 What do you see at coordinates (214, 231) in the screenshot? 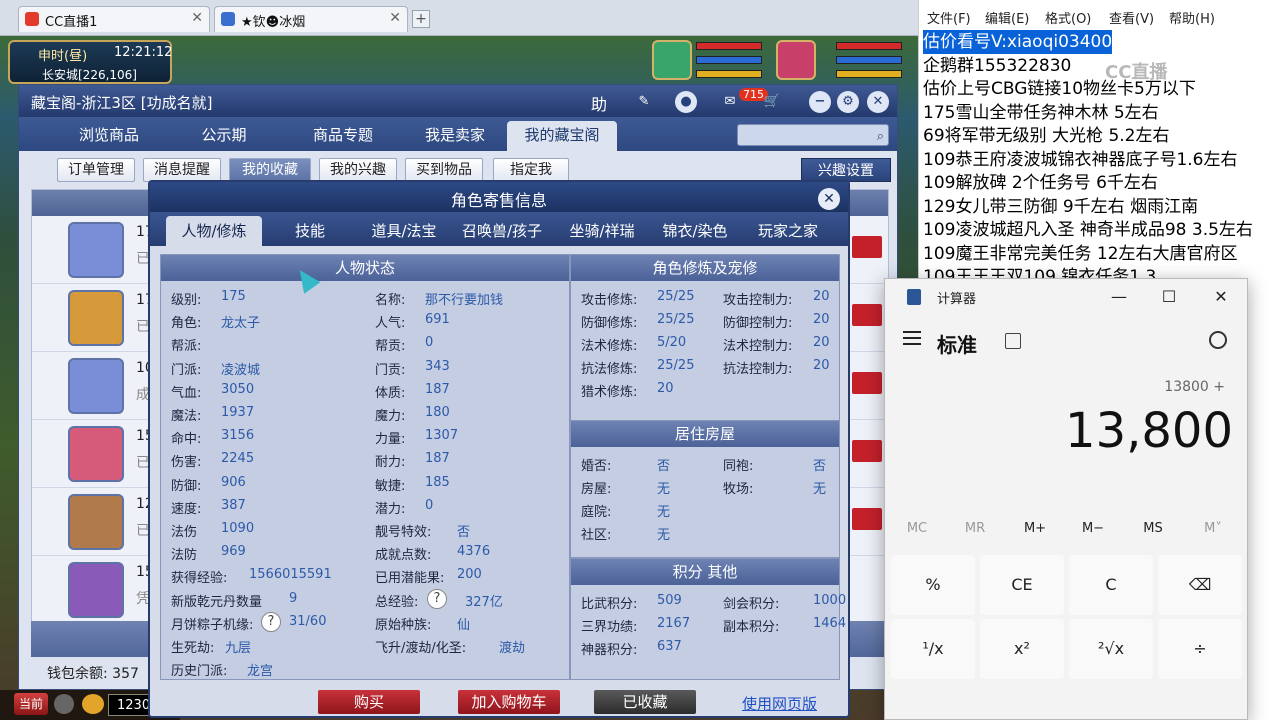
I see `tab-character: 人物/修炼` at bounding box center [214, 231].